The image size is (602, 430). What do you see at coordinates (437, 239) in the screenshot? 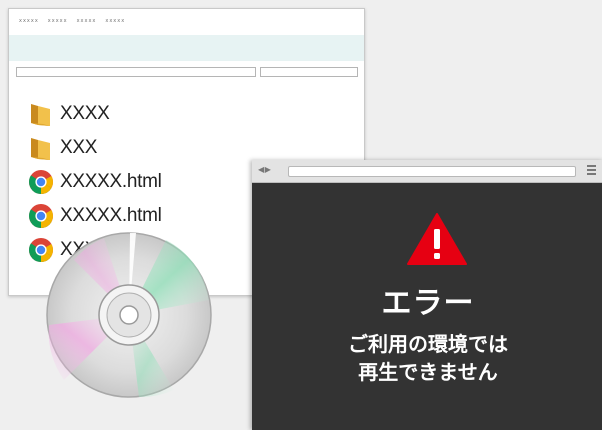
I see `warning-icon` at bounding box center [437, 239].